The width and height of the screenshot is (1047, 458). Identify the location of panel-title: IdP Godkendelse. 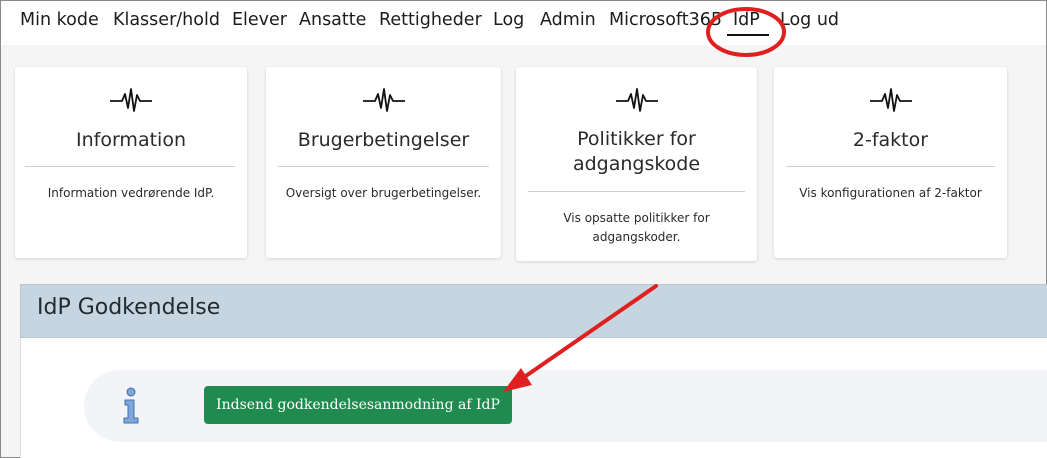
(129, 307).